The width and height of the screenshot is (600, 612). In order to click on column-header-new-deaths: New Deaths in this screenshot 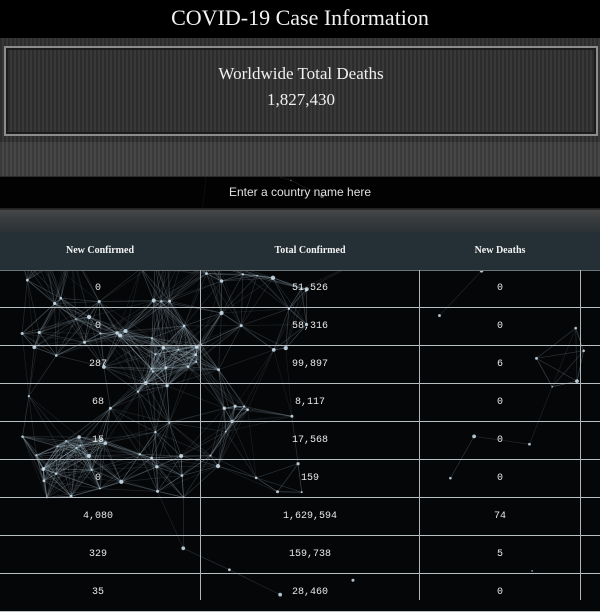, I will do `click(500, 251)`.